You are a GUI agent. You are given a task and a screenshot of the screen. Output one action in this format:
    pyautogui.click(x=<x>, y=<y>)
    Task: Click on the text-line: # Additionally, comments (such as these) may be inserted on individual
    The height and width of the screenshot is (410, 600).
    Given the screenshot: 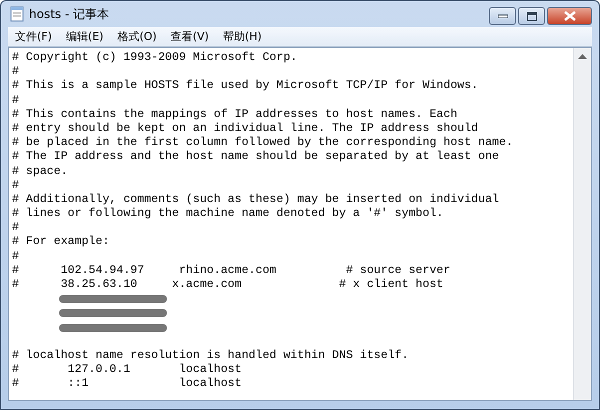 What is the action you would take?
    pyautogui.click(x=256, y=200)
    